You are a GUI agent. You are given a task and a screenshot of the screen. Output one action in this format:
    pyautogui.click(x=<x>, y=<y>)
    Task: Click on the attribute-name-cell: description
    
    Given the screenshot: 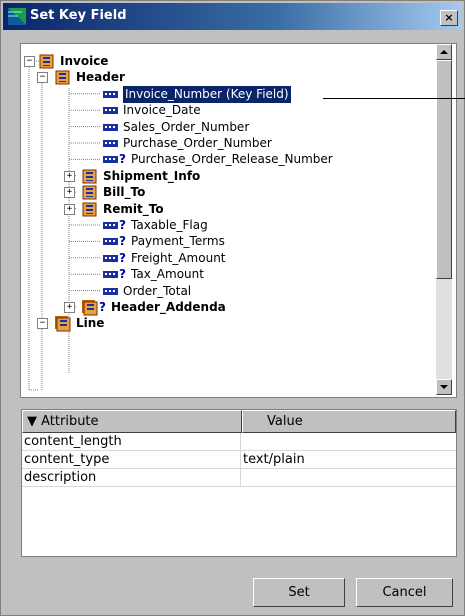 What is the action you would take?
    pyautogui.click(x=131, y=478)
    